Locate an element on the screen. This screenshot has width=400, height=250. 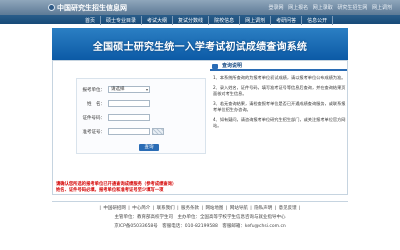
info-item: 2、录入姓名，证件号码，填写准考证号等信息后查询，并在查询结果页面核对考生信息。 is located at coordinates (279, 90).